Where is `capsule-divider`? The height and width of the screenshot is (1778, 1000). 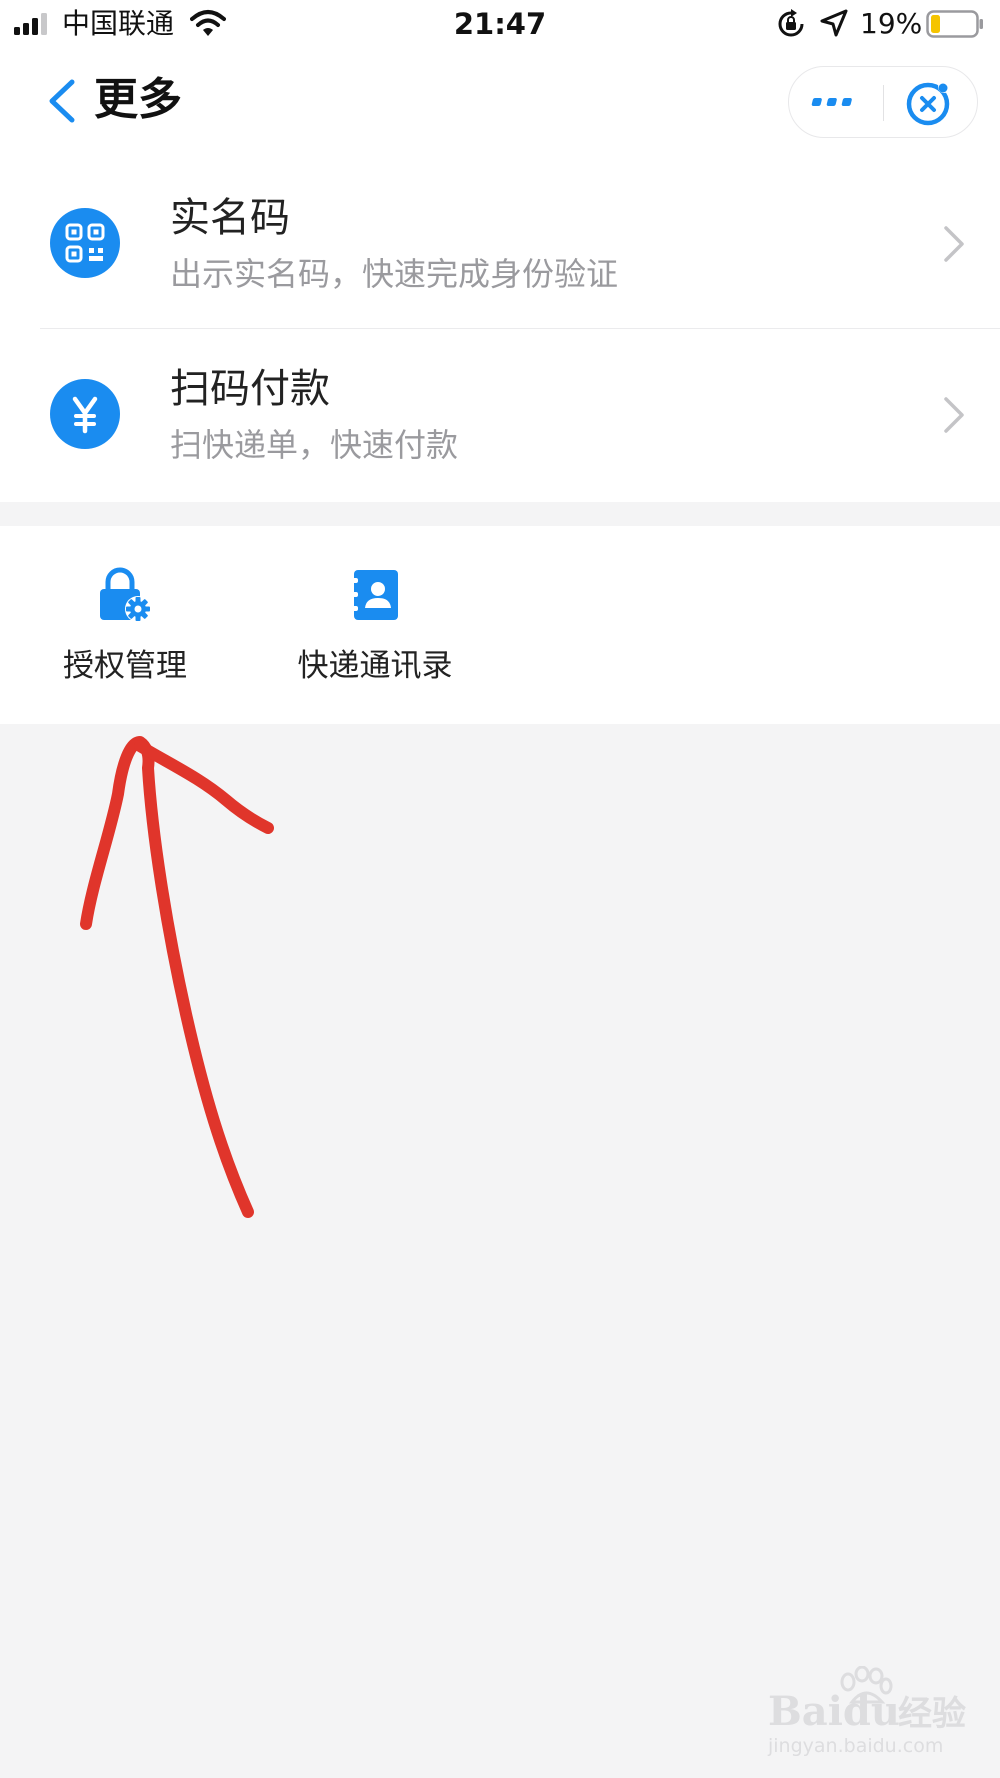 capsule-divider is located at coordinates (883, 103).